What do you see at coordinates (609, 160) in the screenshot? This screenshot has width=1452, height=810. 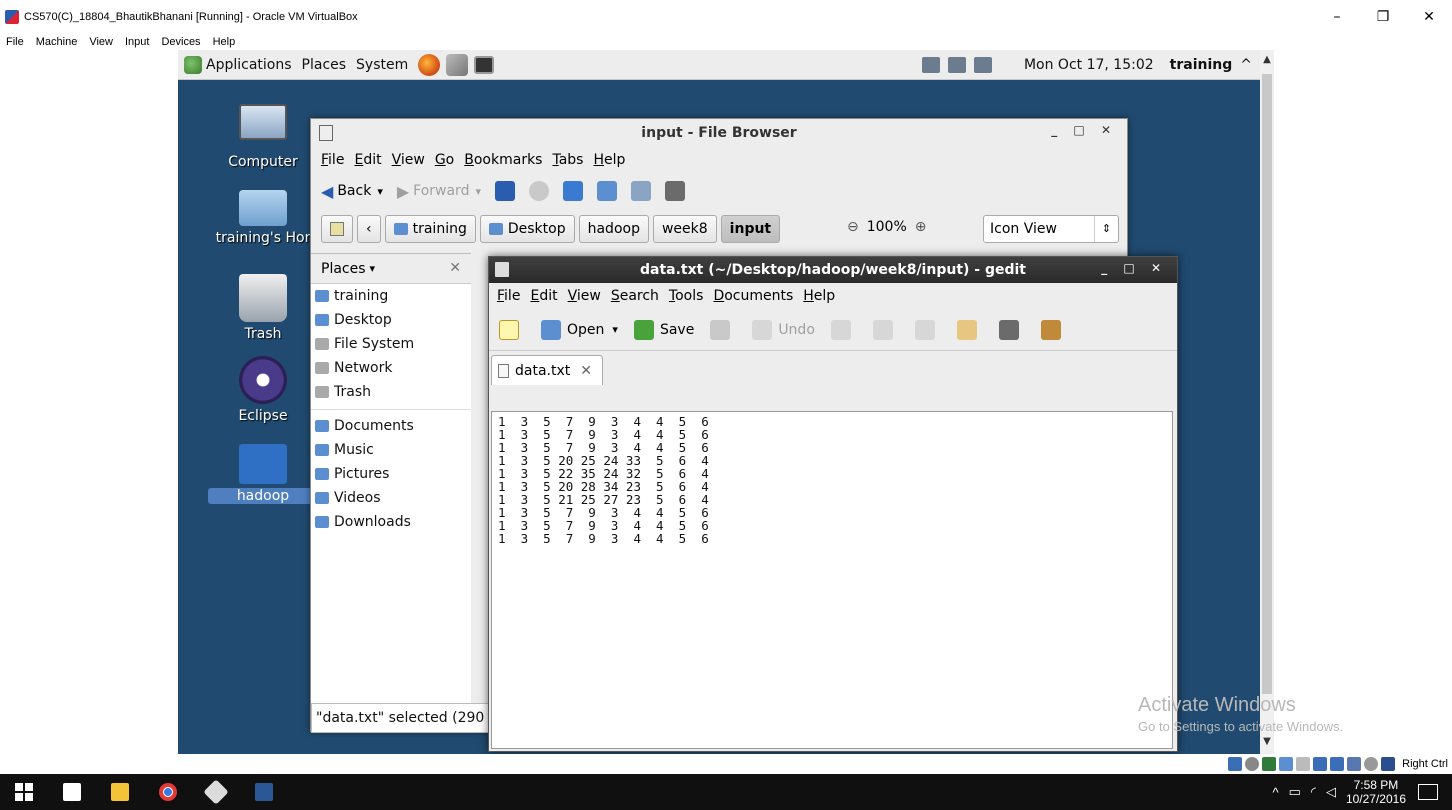 I see `fb-menu-help: Help` at bounding box center [609, 160].